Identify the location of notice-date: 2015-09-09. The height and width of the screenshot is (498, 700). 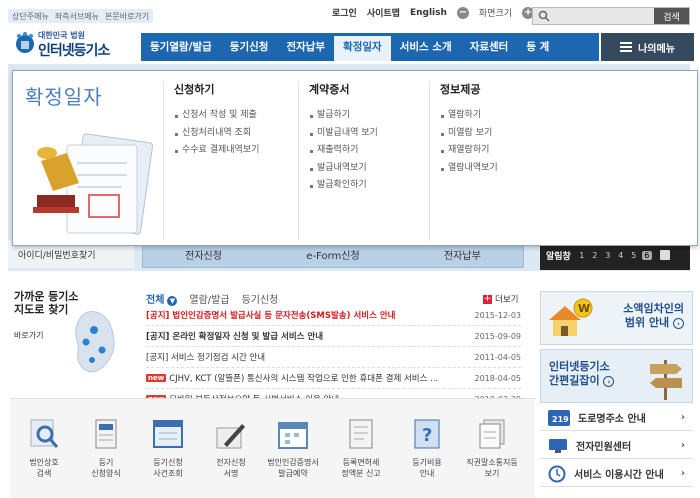
(498, 336).